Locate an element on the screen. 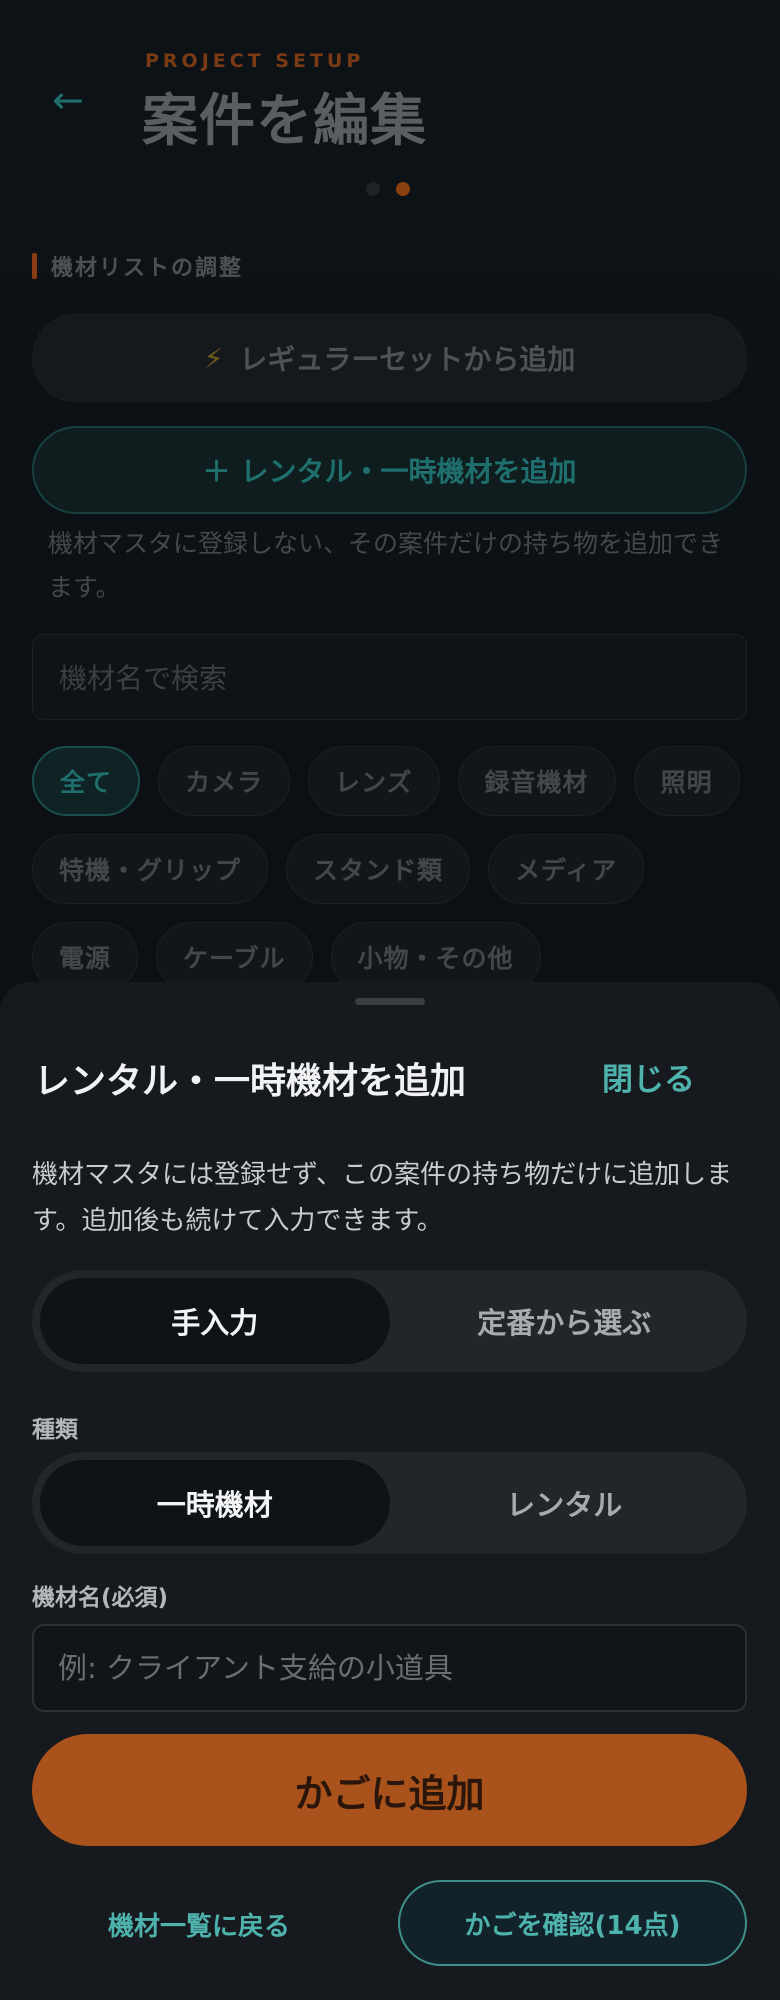  chip-lens: レンズ is located at coordinates (374, 781).